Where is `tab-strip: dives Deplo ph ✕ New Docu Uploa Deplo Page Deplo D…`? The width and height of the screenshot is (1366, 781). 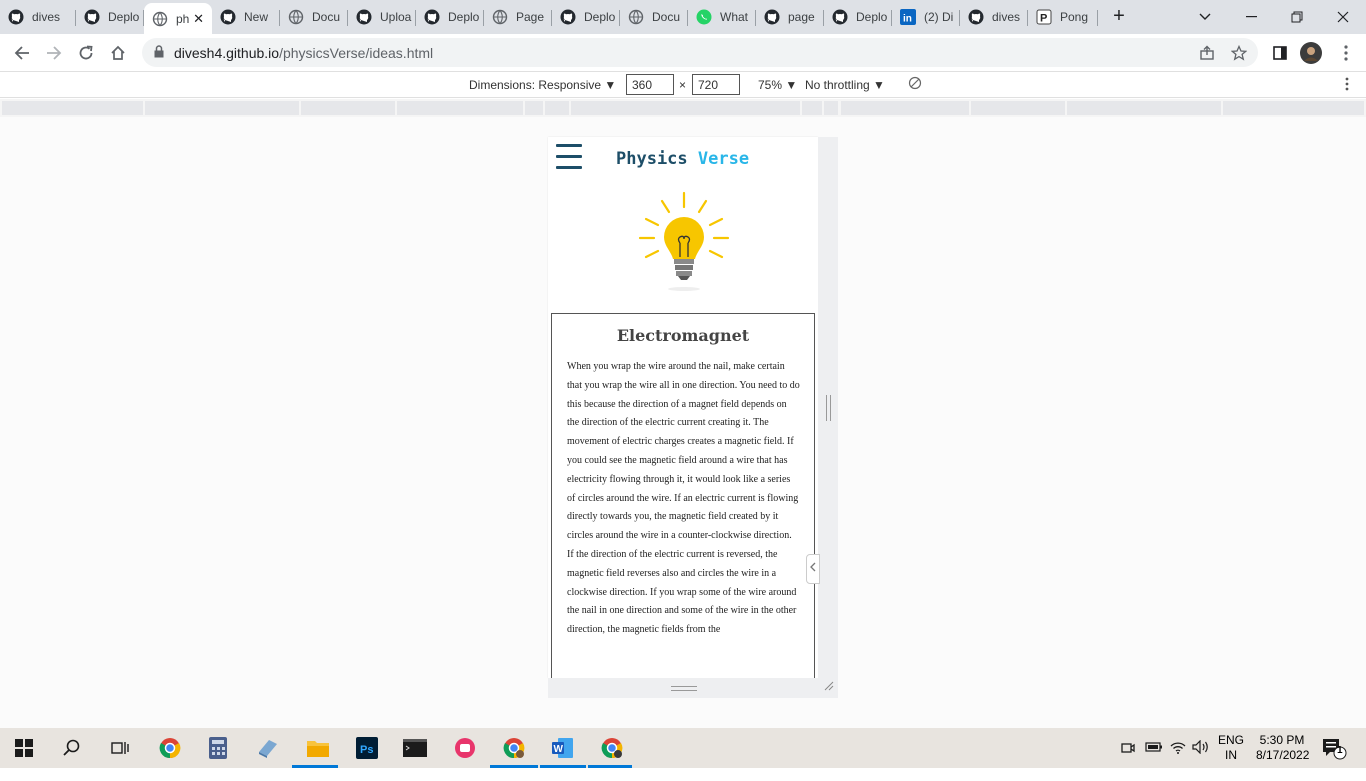
tab-strip: dives Deplo ph ✕ New Docu Uploa Deplo Page Deplo D… is located at coordinates (683, 17).